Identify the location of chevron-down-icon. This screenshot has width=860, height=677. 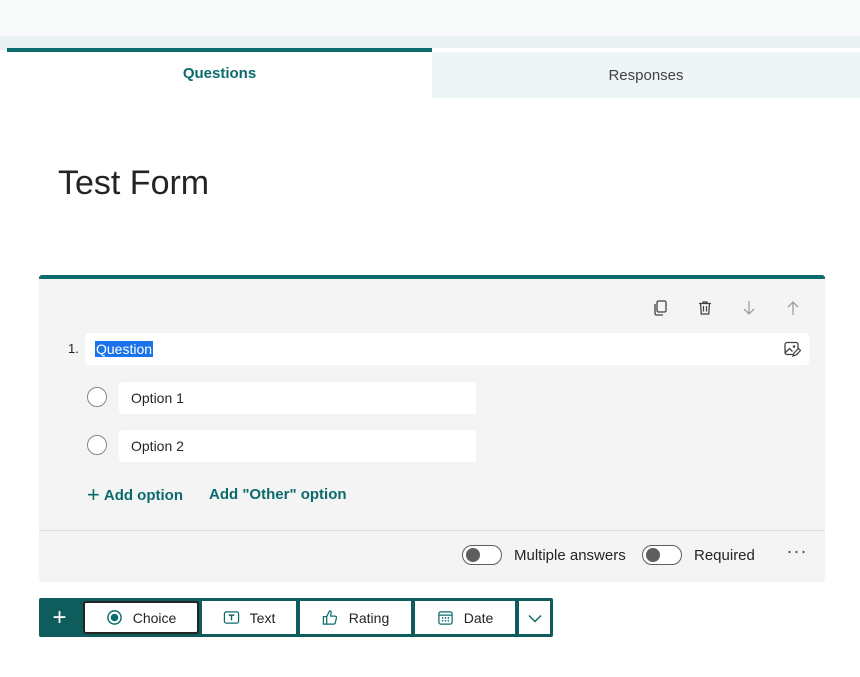
(534, 618).